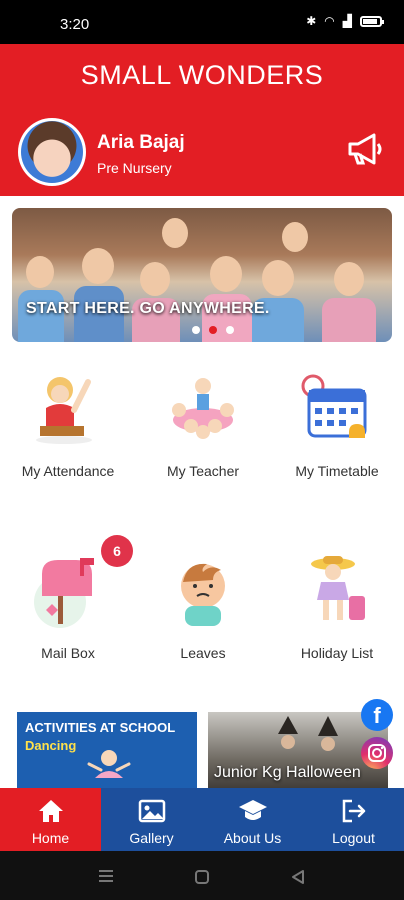 Image resolution: width=404 pixels, height=900 pixels. Describe the element at coordinates (252, 838) in the screenshot. I see `nav-label: About Us` at that location.